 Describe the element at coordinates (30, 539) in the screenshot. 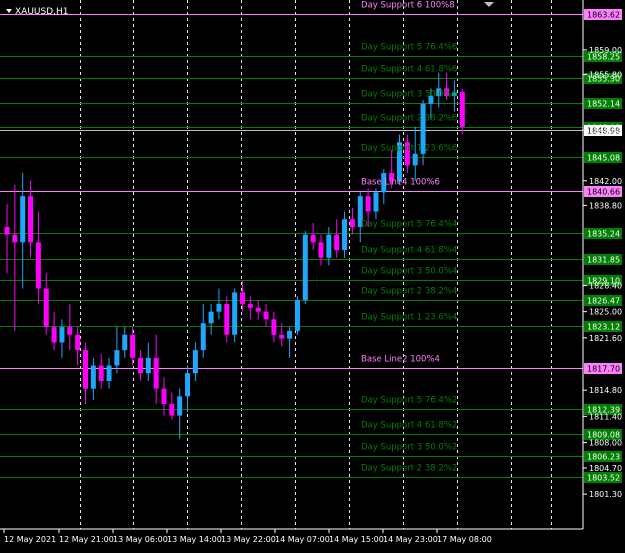

I see `x-tick-label-0: 12 May 2021` at that location.